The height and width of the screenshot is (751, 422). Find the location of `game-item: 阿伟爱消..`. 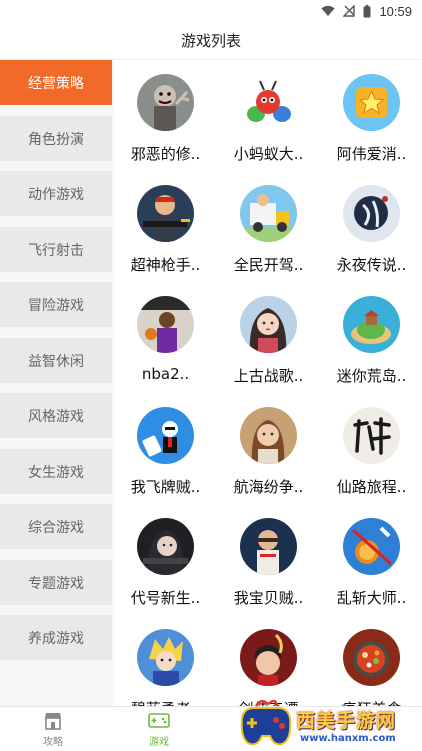

game-item: 阿伟爱消.. is located at coordinates (371, 115).